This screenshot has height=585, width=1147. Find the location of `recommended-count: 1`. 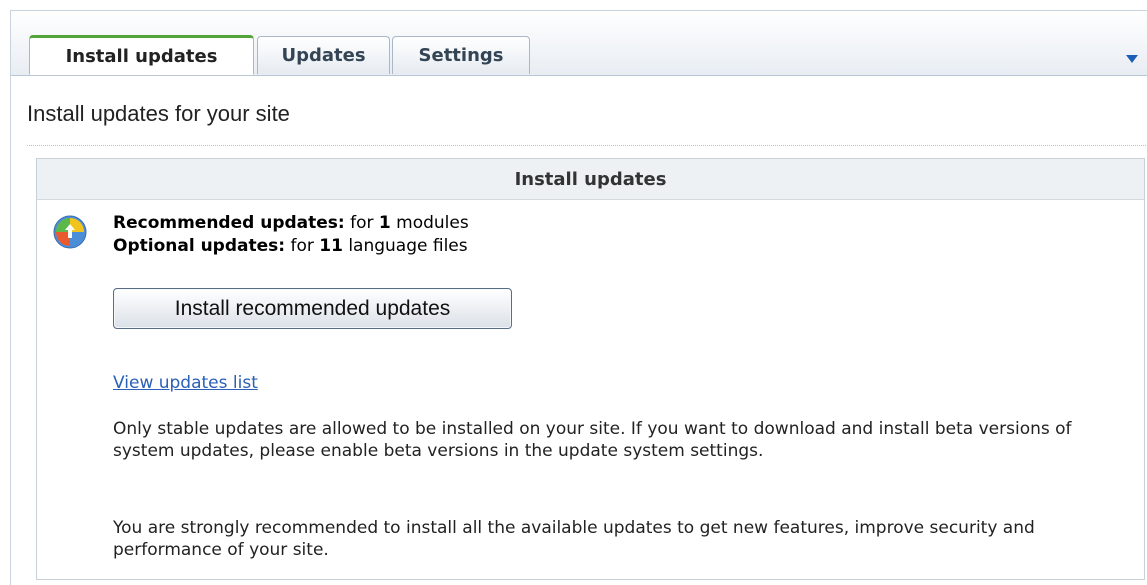

recommended-count: 1 is located at coordinates (384, 223).